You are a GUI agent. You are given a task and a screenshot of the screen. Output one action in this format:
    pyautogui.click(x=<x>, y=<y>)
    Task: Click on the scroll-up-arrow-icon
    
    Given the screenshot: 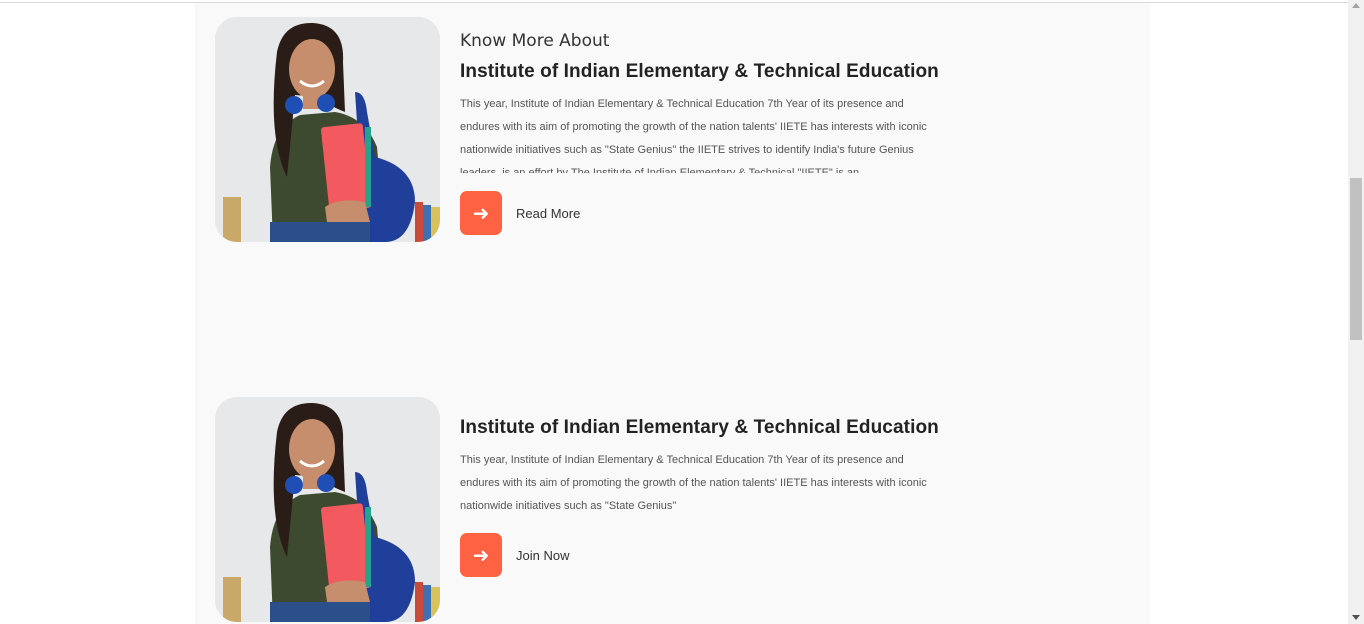 What is the action you would take?
    pyautogui.click(x=1356, y=5)
    